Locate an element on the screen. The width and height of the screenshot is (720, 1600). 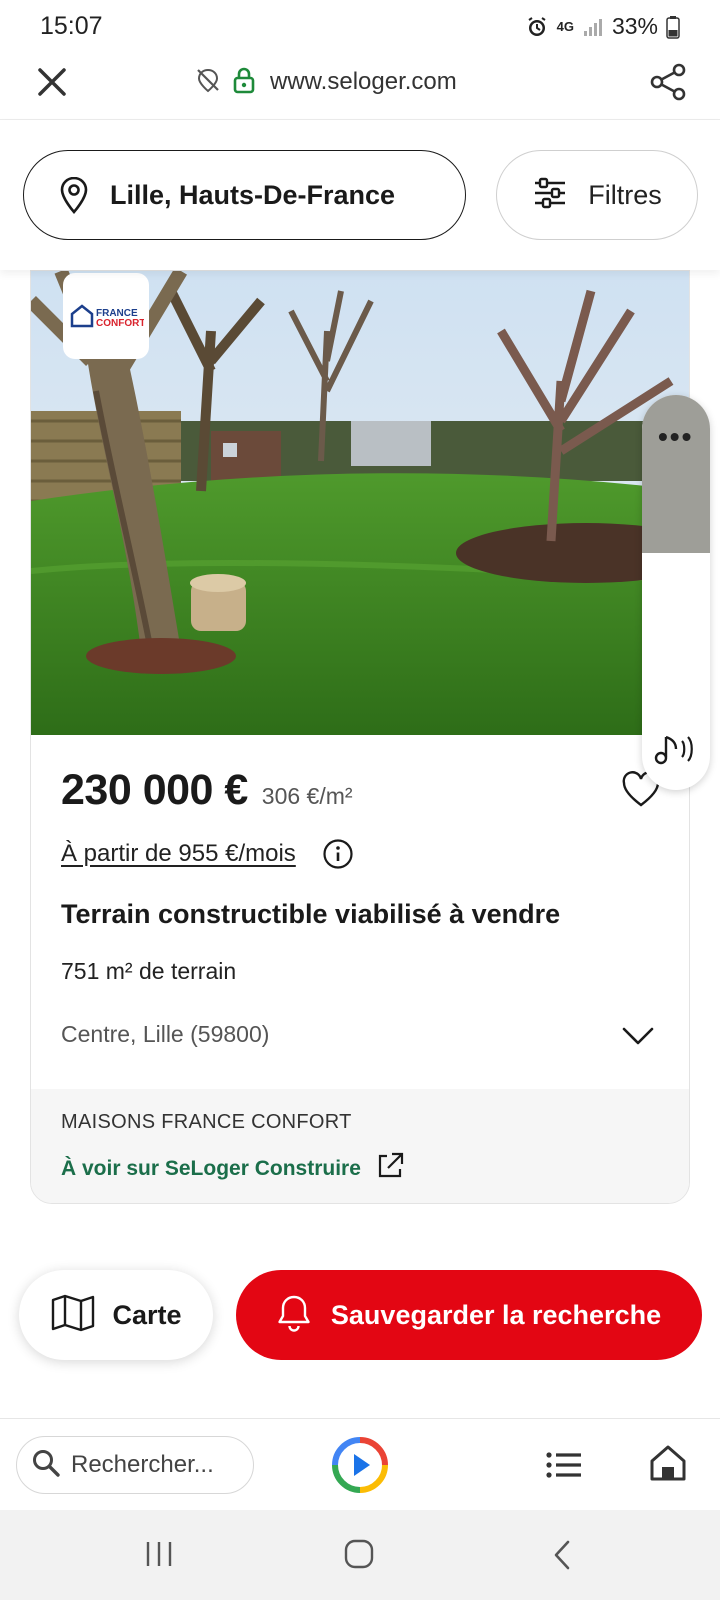
price: 230 000 € is located at coordinates (154, 790).